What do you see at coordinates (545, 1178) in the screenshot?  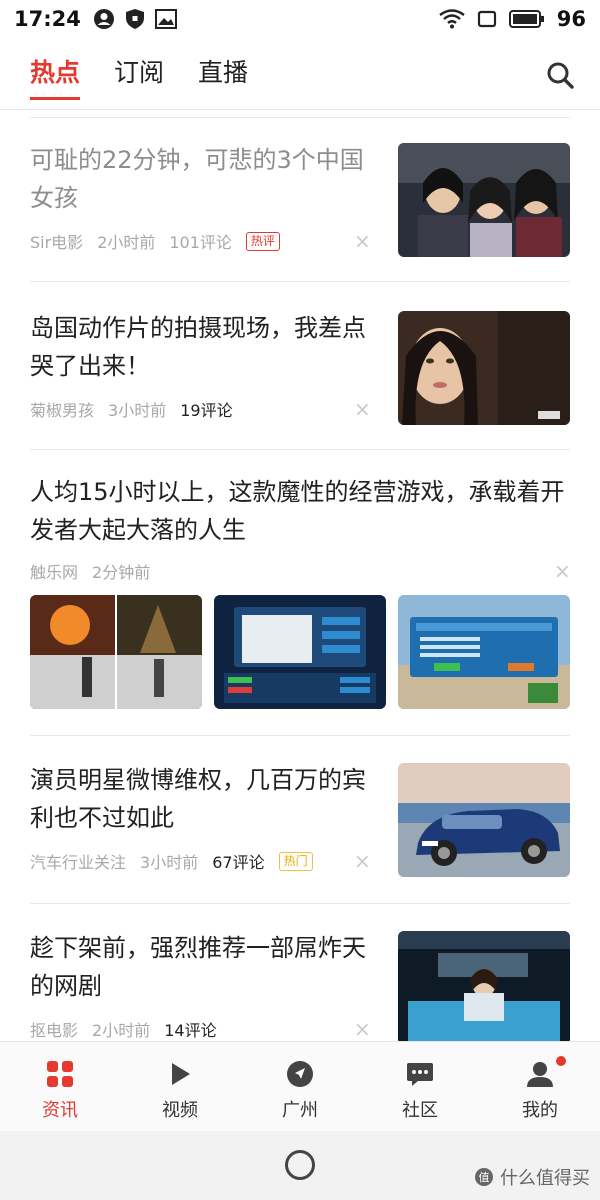 I see `watermark-text: 什么值得买` at bounding box center [545, 1178].